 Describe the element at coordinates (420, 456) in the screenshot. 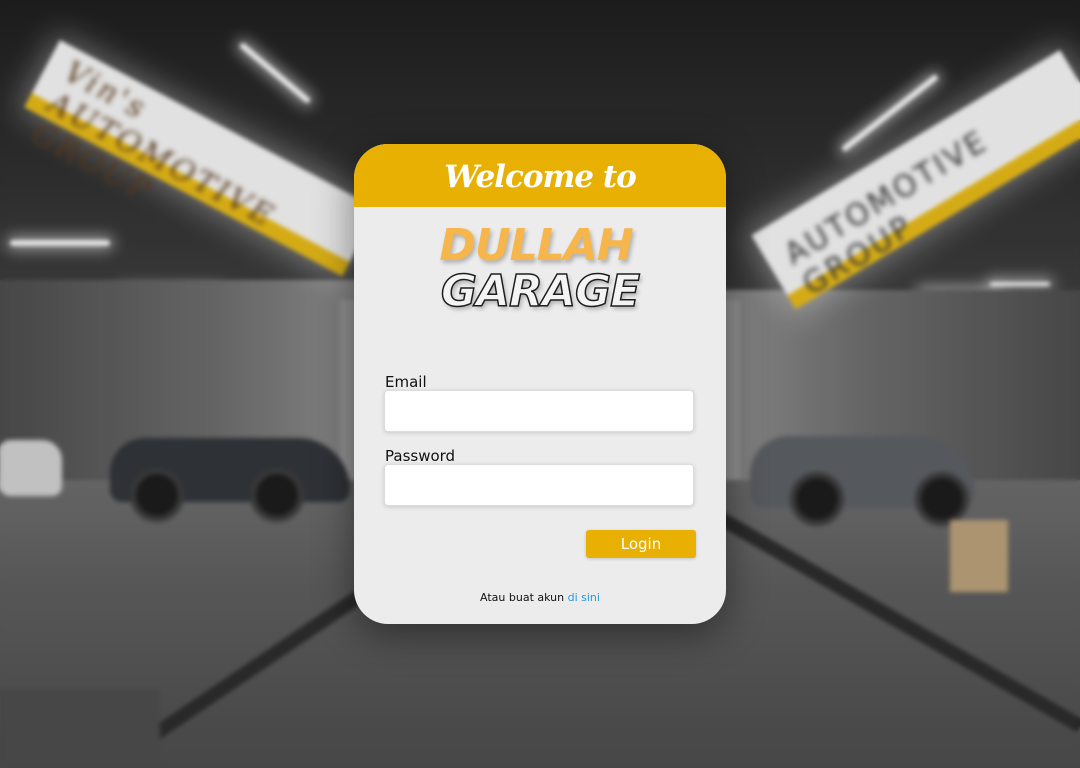

I see `password-label: Password` at that location.